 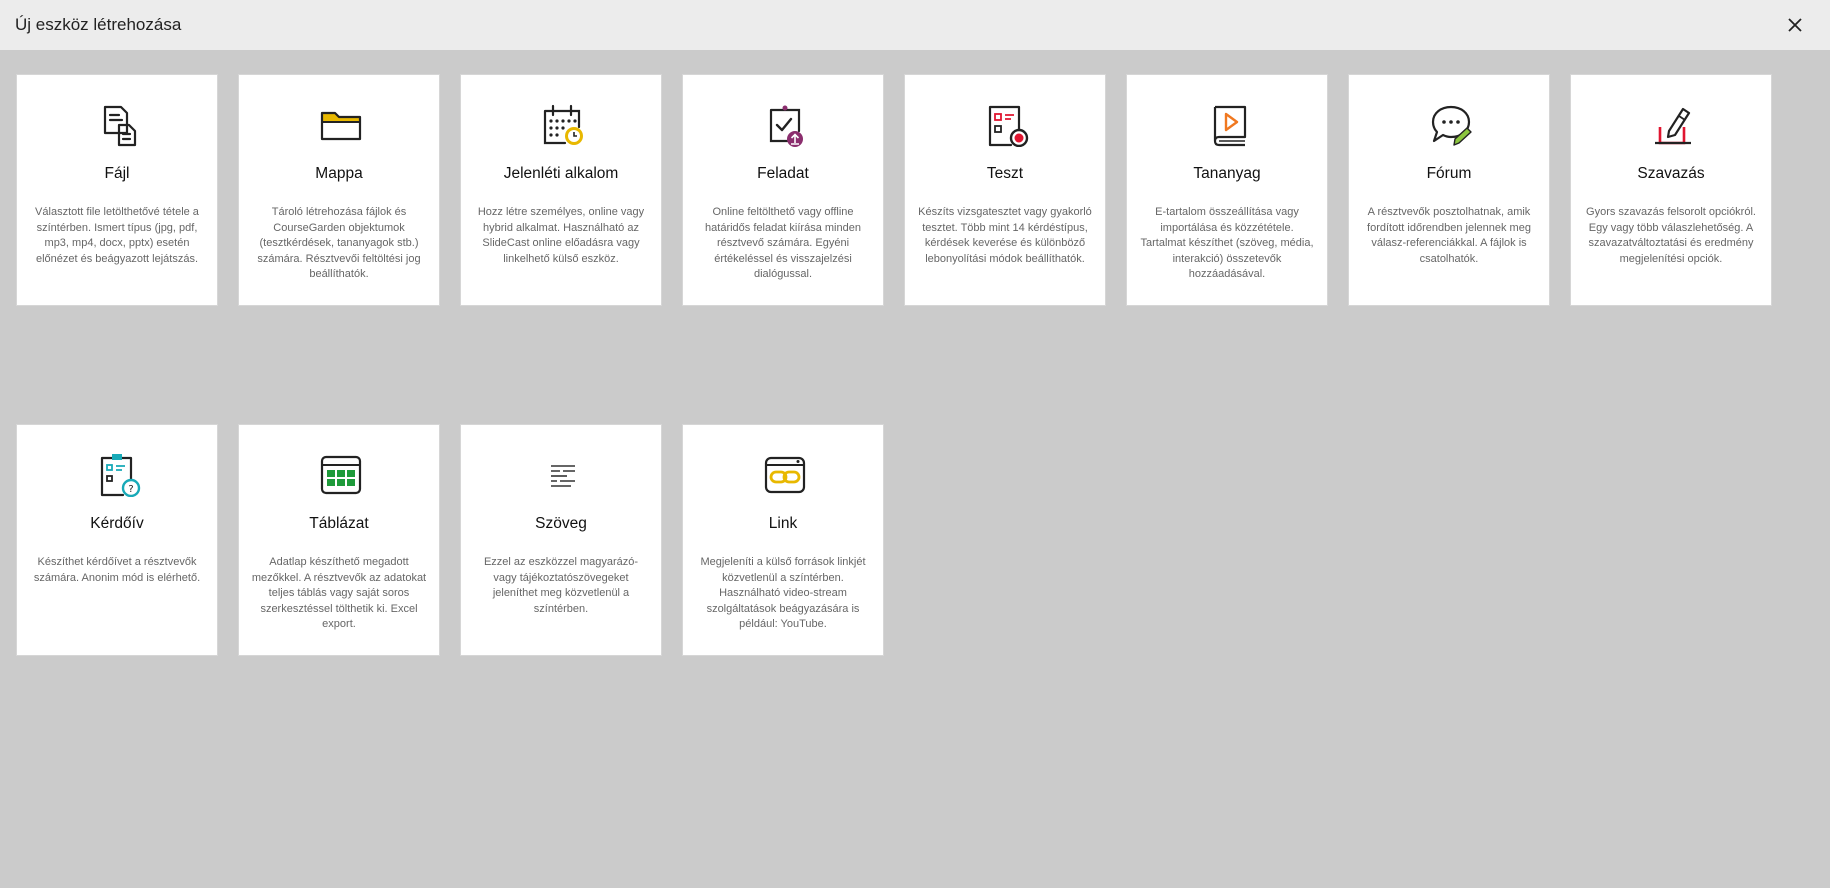 What do you see at coordinates (1451, 125) in the screenshot?
I see `chat-bubble-icon` at bounding box center [1451, 125].